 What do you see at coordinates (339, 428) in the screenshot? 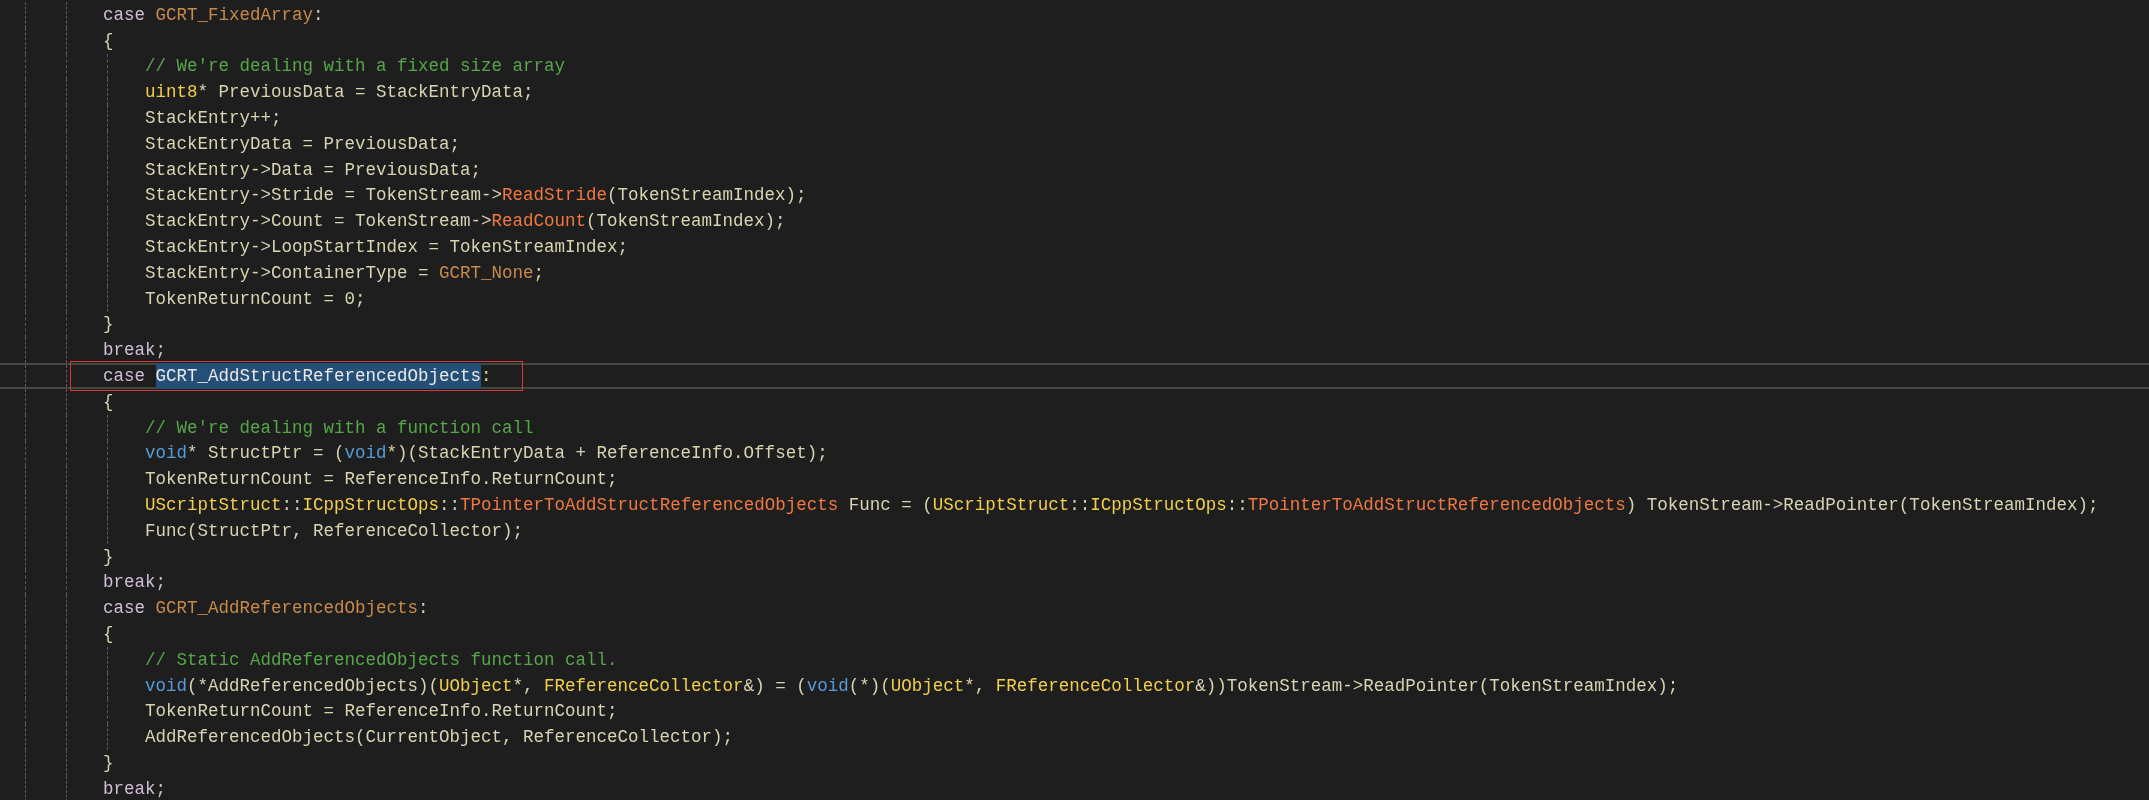
I see `code-line: // We're dealing with a function call` at bounding box center [339, 428].